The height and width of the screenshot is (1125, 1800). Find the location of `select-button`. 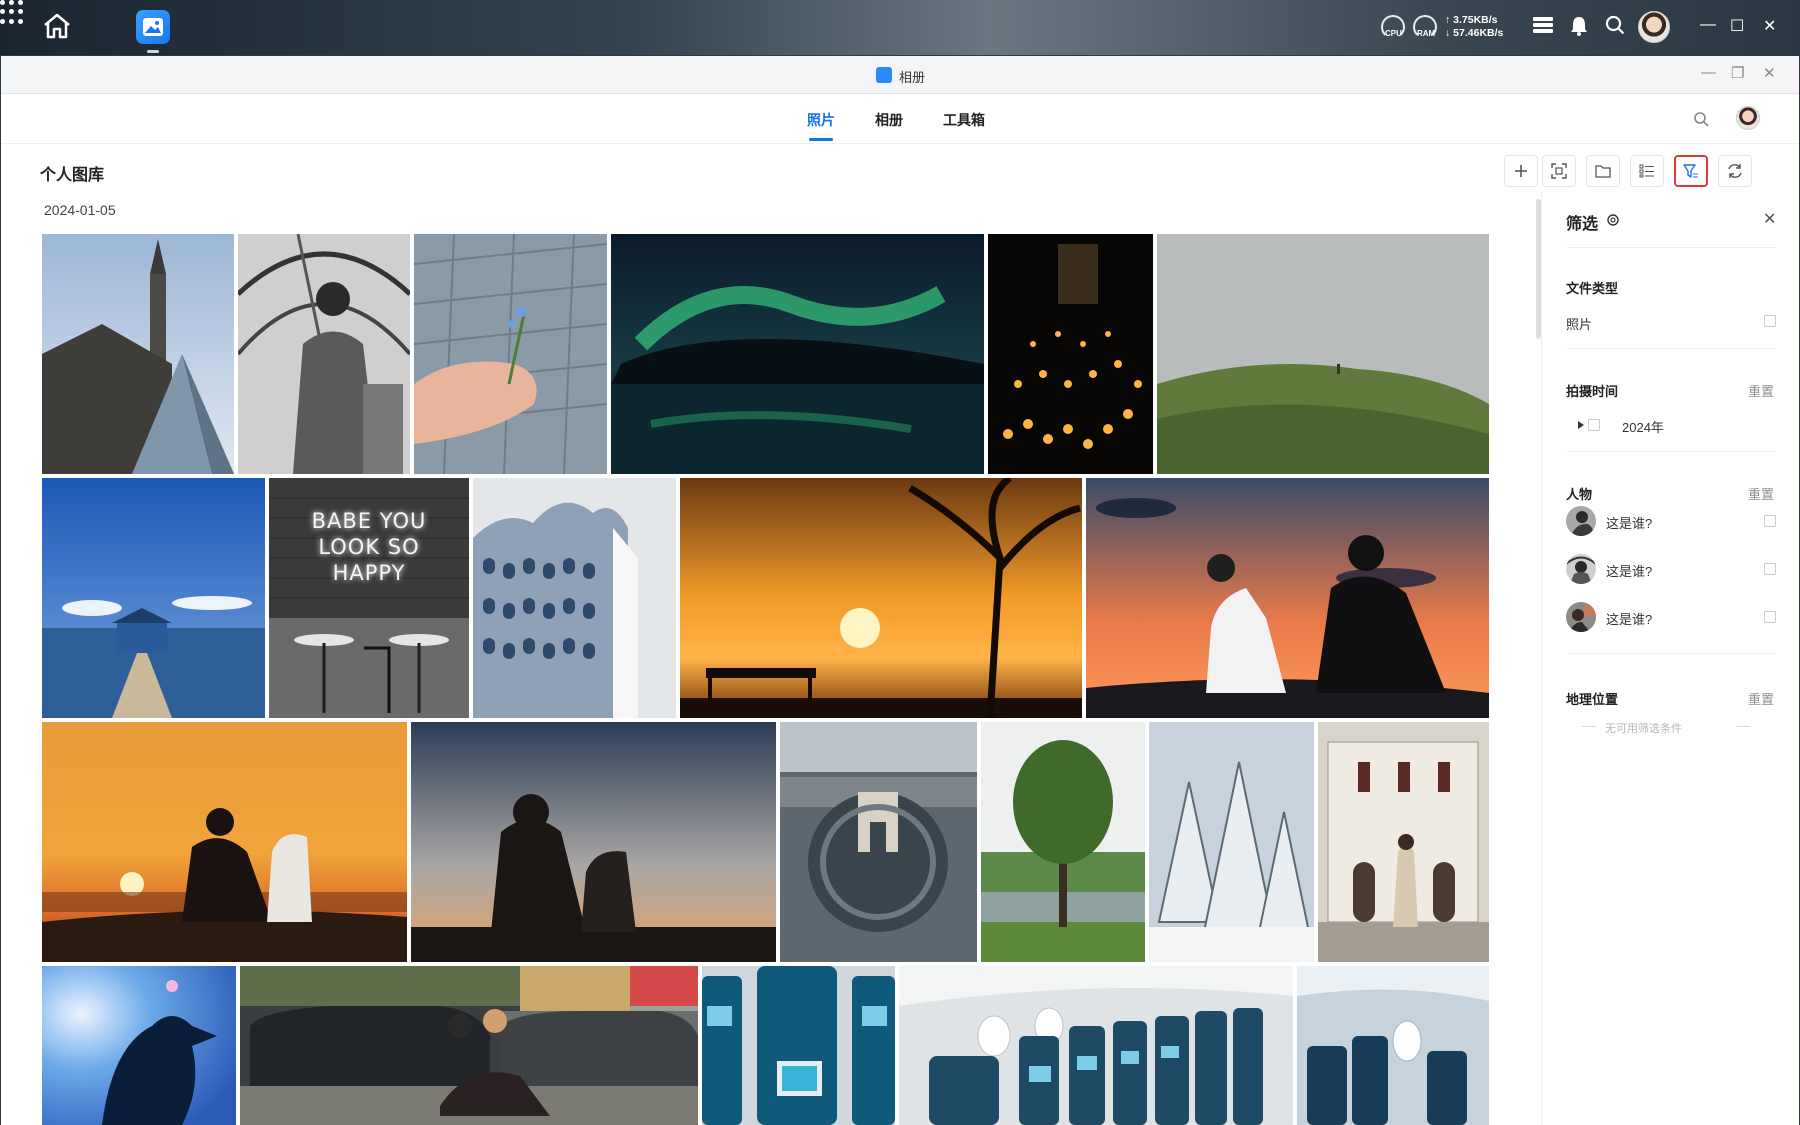

select-button is located at coordinates (1559, 171).